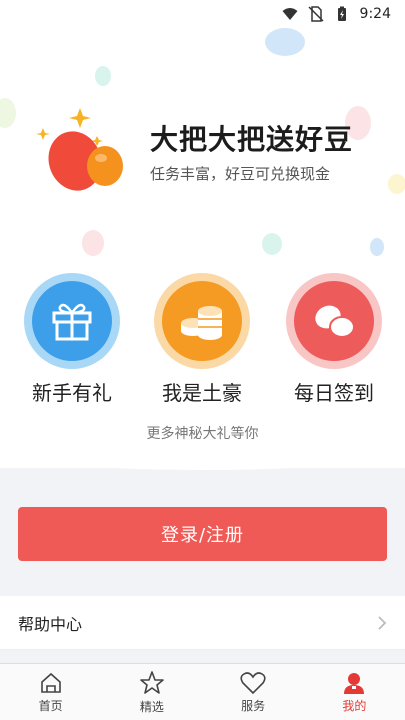 This screenshot has height=720, width=405. I want to click on feature-rich: 我是土豪, so click(202, 339).